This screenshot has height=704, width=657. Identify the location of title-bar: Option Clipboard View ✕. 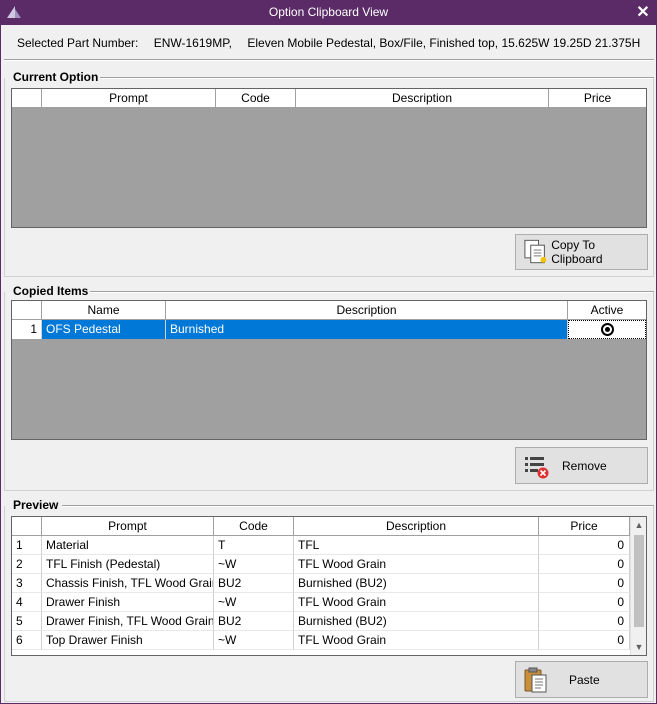
(328, 12).